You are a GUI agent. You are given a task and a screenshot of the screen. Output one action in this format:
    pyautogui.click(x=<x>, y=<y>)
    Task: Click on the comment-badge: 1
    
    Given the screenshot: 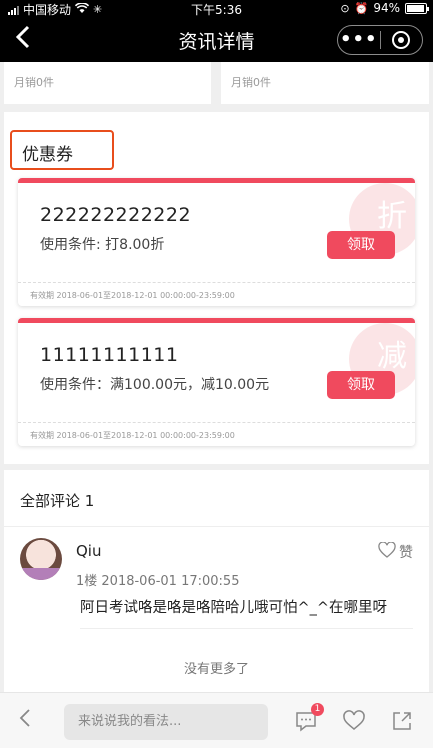 What is the action you would take?
    pyautogui.click(x=317, y=709)
    